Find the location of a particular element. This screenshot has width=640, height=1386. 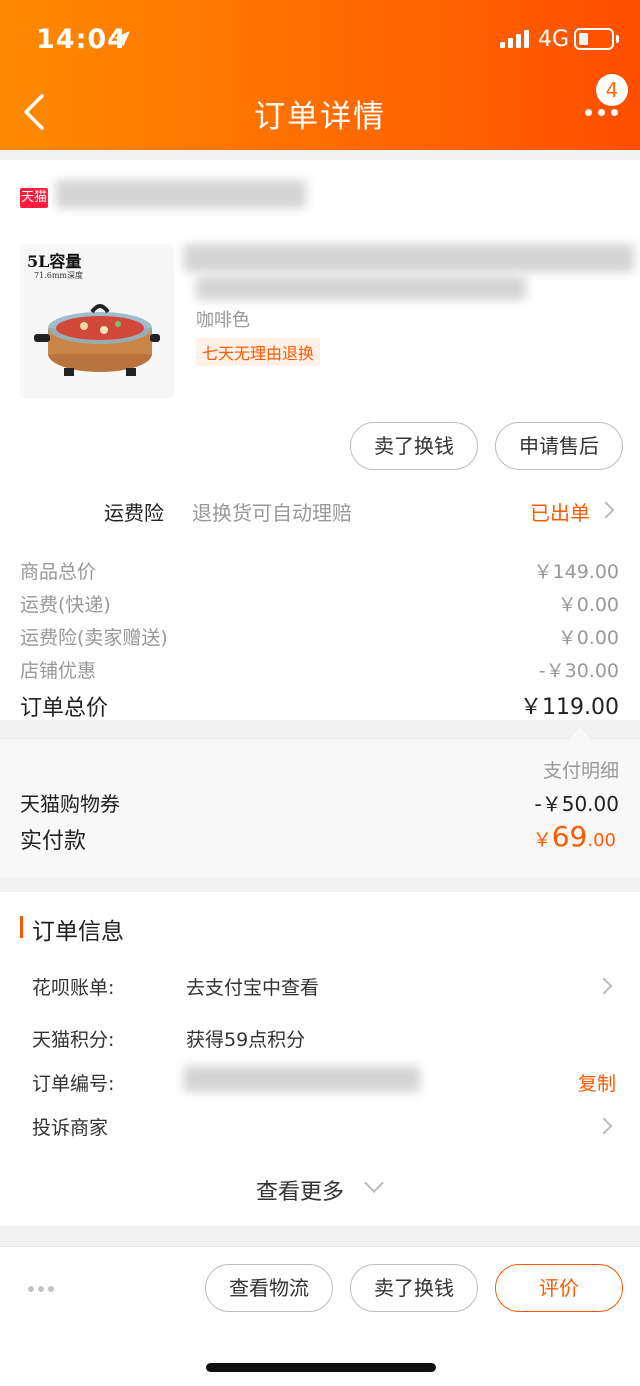

section-accent-bar is located at coordinates (21, 927).